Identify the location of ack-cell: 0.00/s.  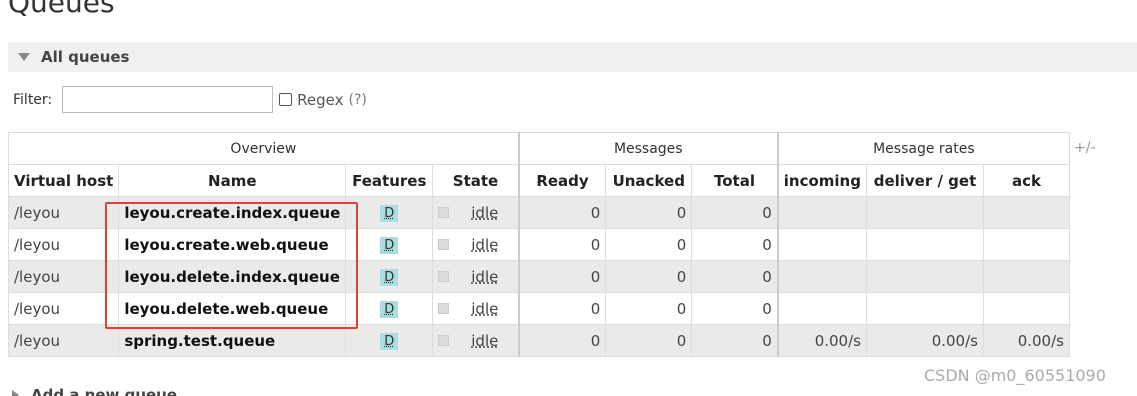
(1026, 340).